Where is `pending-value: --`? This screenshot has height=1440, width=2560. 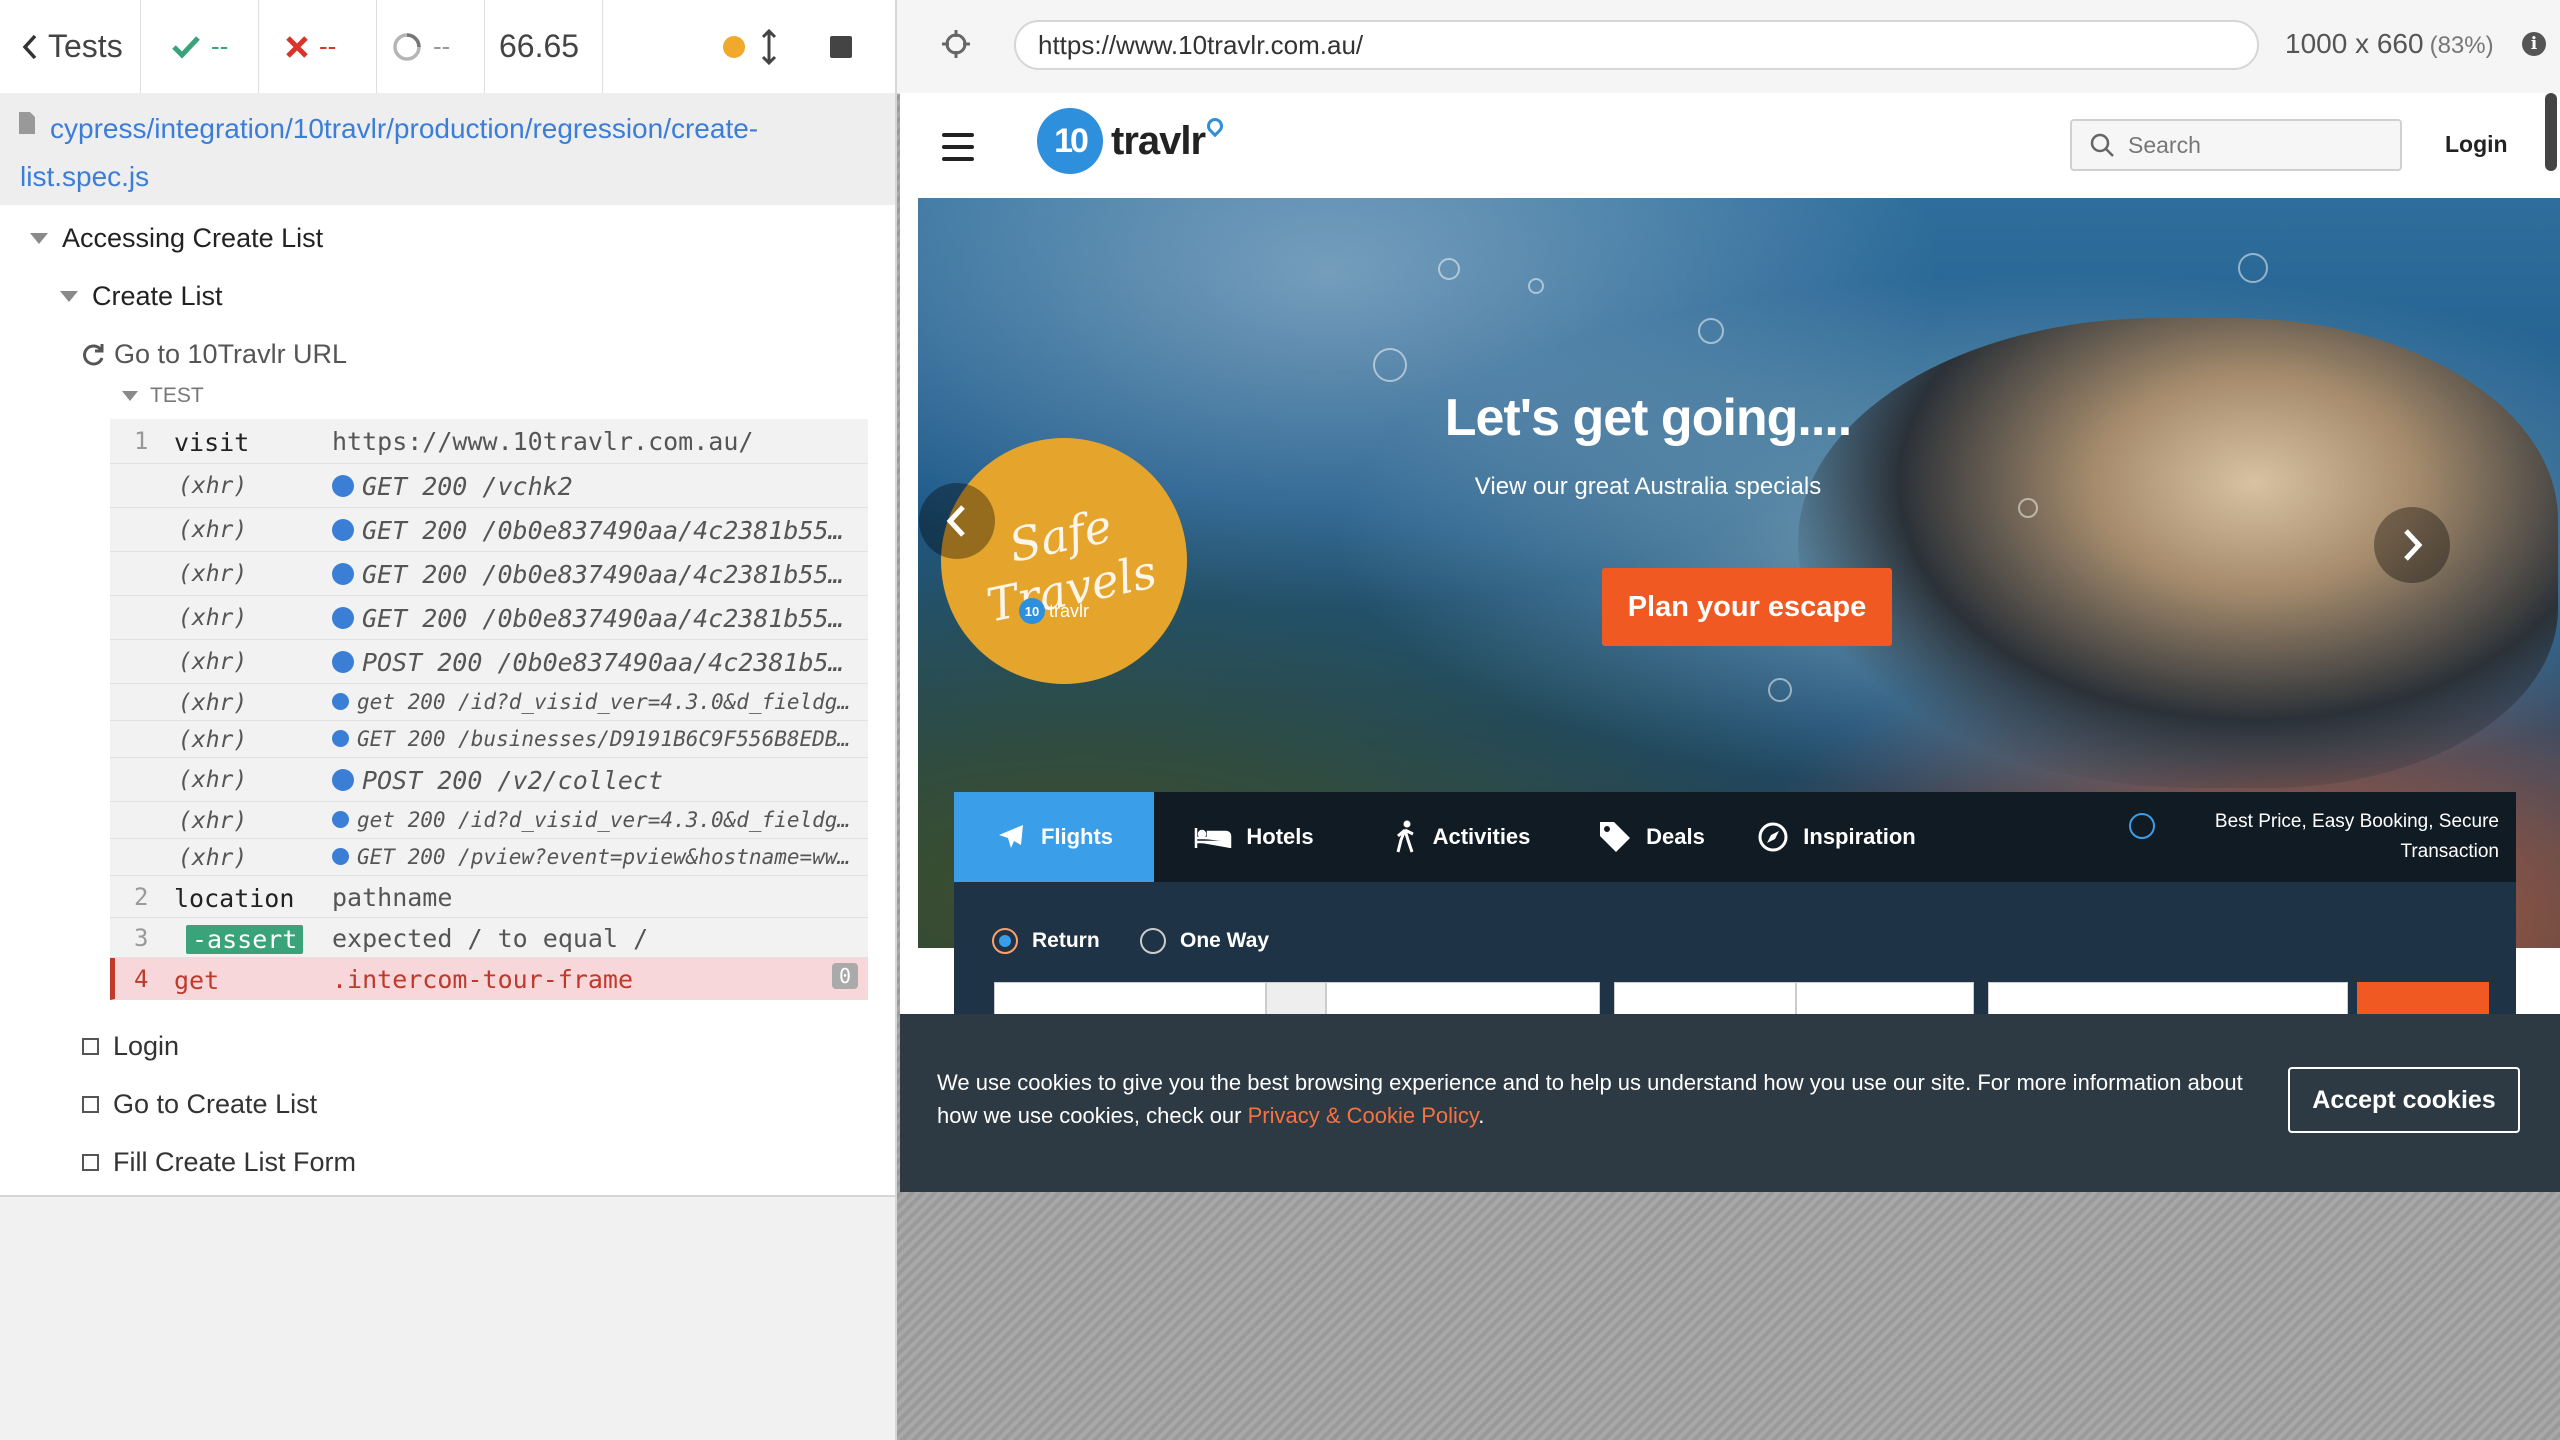
pending-value: -- is located at coordinates (442, 46).